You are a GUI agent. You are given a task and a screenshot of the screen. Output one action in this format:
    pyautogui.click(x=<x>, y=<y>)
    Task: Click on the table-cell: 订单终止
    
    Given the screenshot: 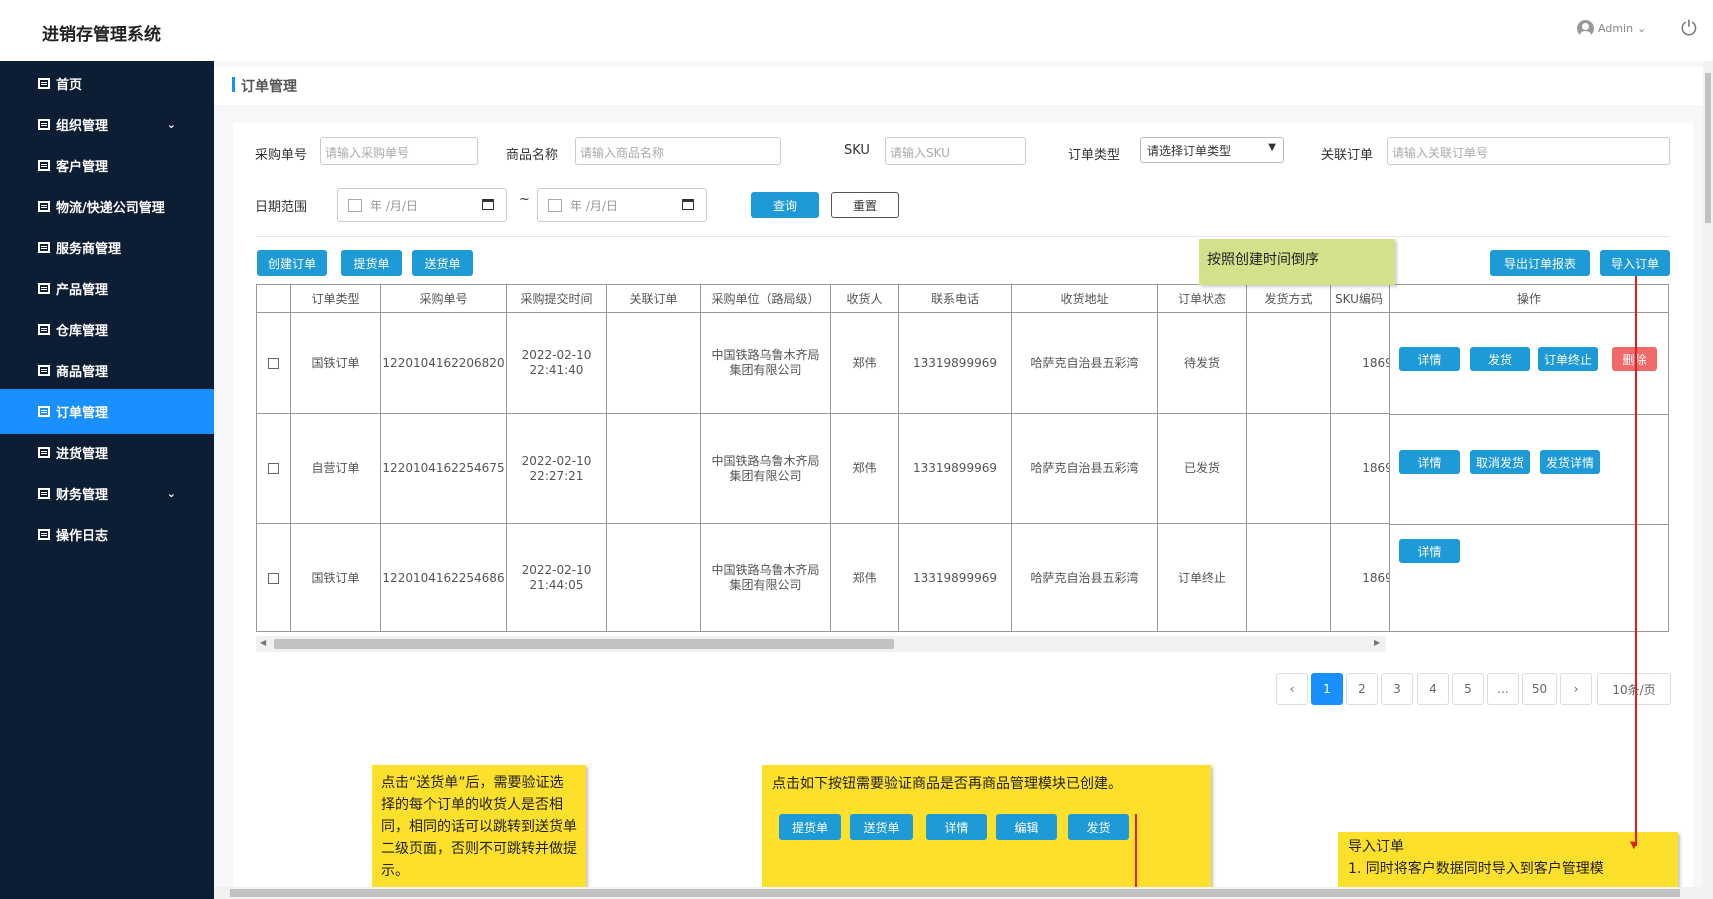 What is the action you would take?
    pyautogui.click(x=1202, y=577)
    